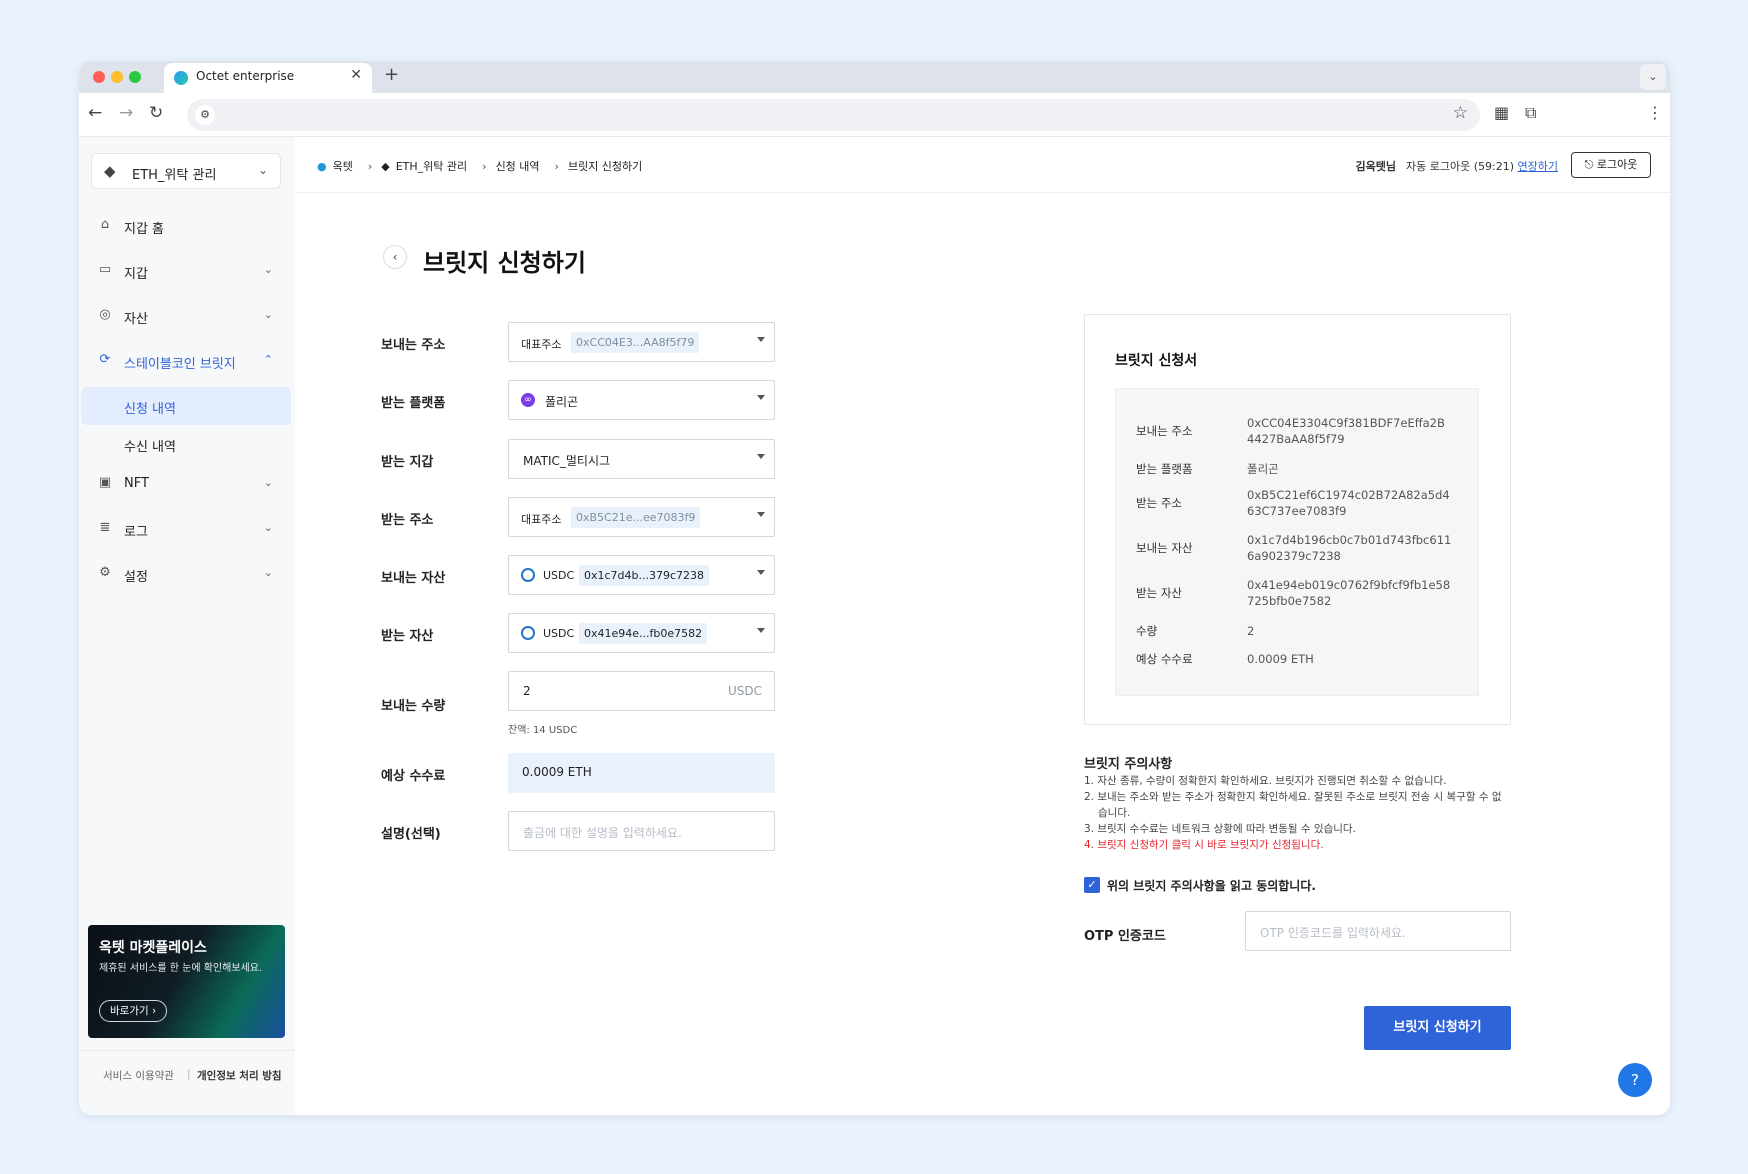 Image resolution: width=1748 pixels, height=1174 pixels. I want to click on receive-asset-label: 받는 자산, so click(407, 636).